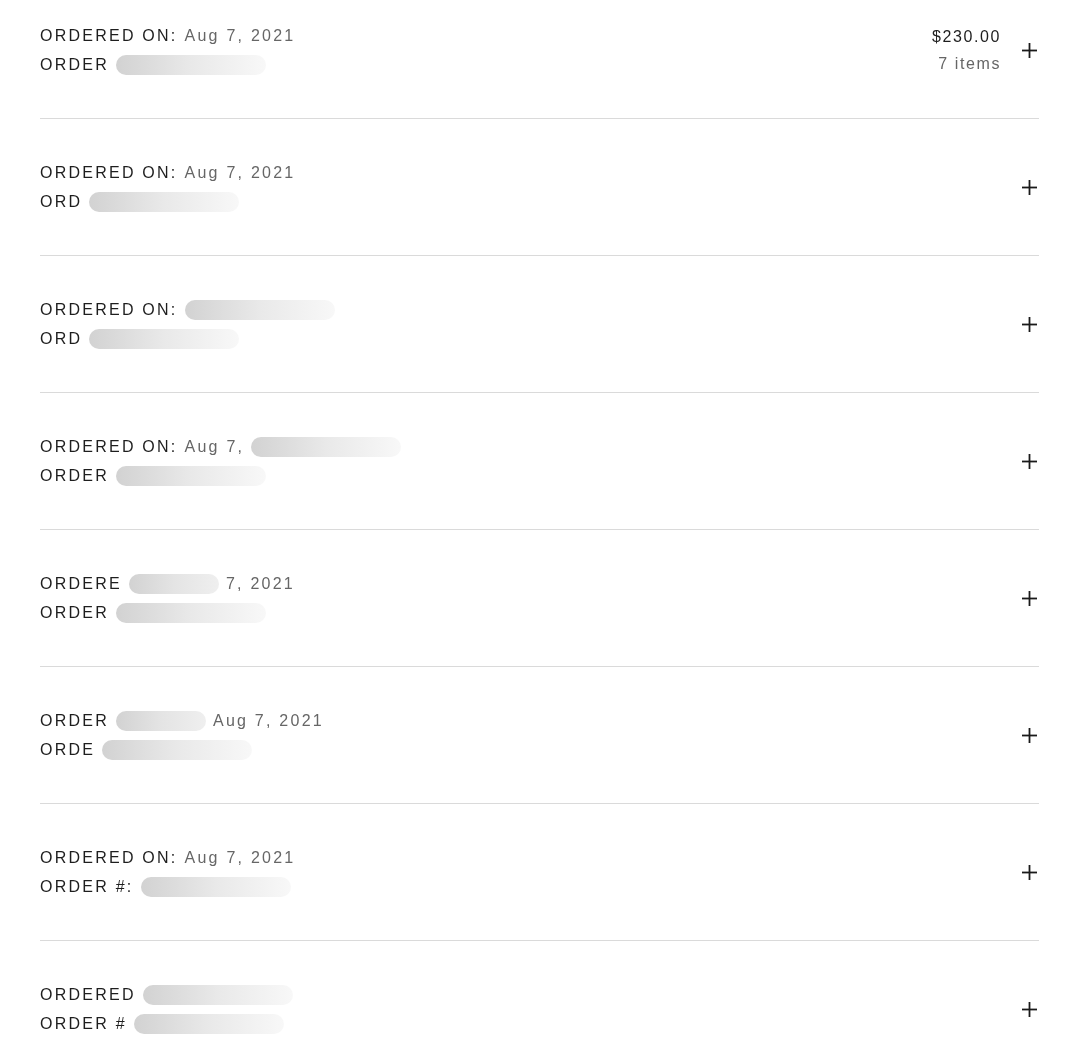  What do you see at coordinates (83, 1023) in the screenshot?
I see `order-number-label: ORDER #` at bounding box center [83, 1023].